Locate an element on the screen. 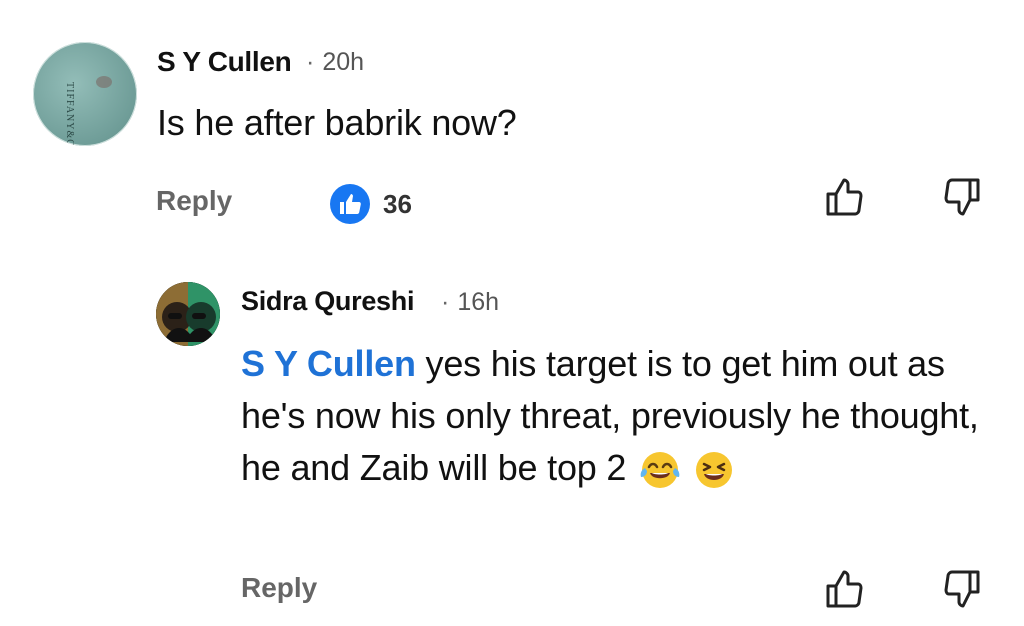 This screenshot has height=626, width=1024. like-count: 36 is located at coordinates (397, 204).